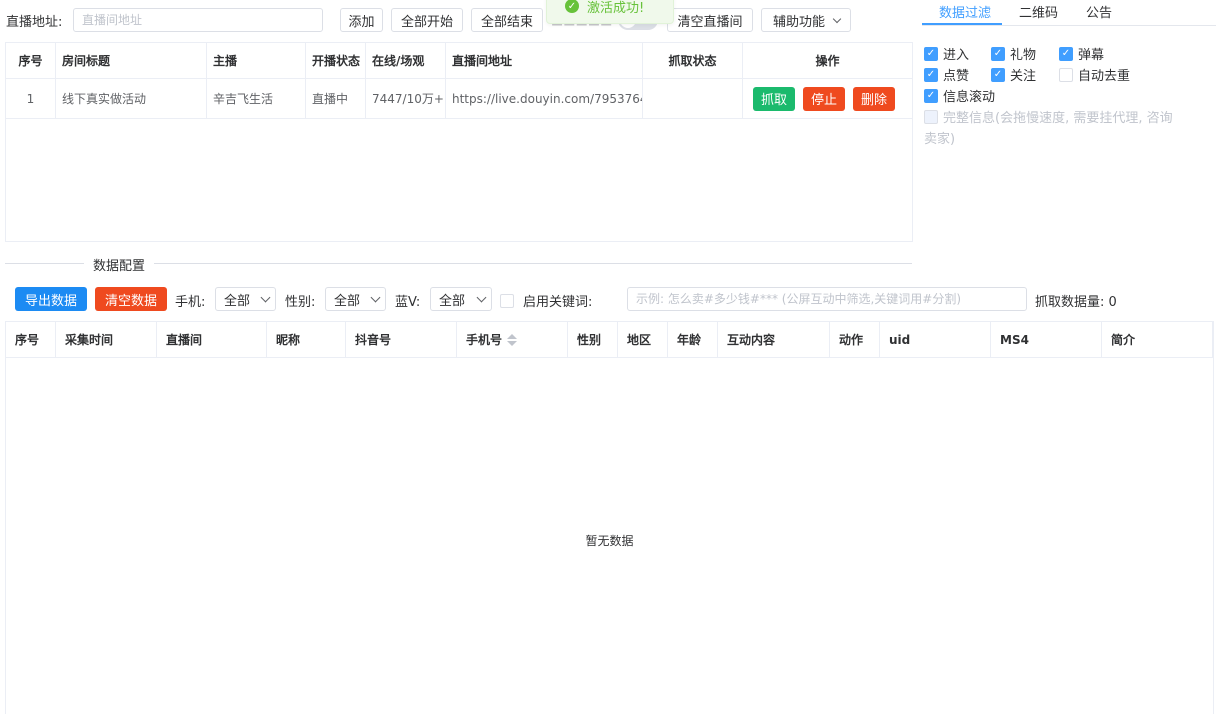 The image size is (1216, 714). What do you see at coordinates (336, 60) in the screenshot?
I see `col-status: 开播状态` at bounding box center [336, 60].